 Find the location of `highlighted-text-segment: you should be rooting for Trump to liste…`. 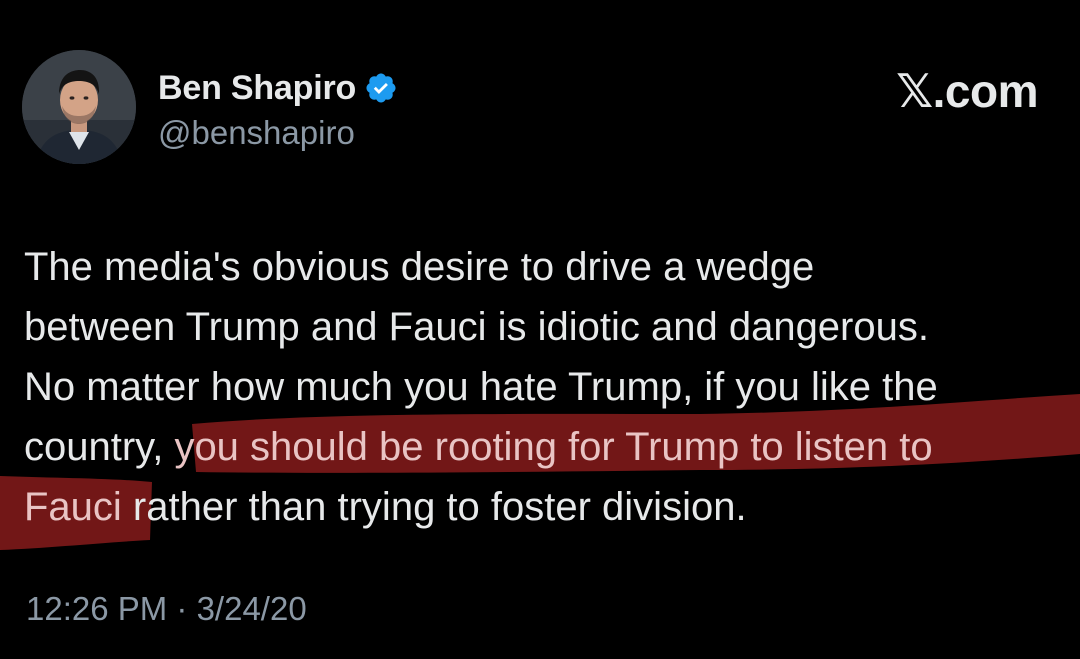

highlighted-text-segment: you should be rooting for Trump to liste… is located at coordinates (553, 447).